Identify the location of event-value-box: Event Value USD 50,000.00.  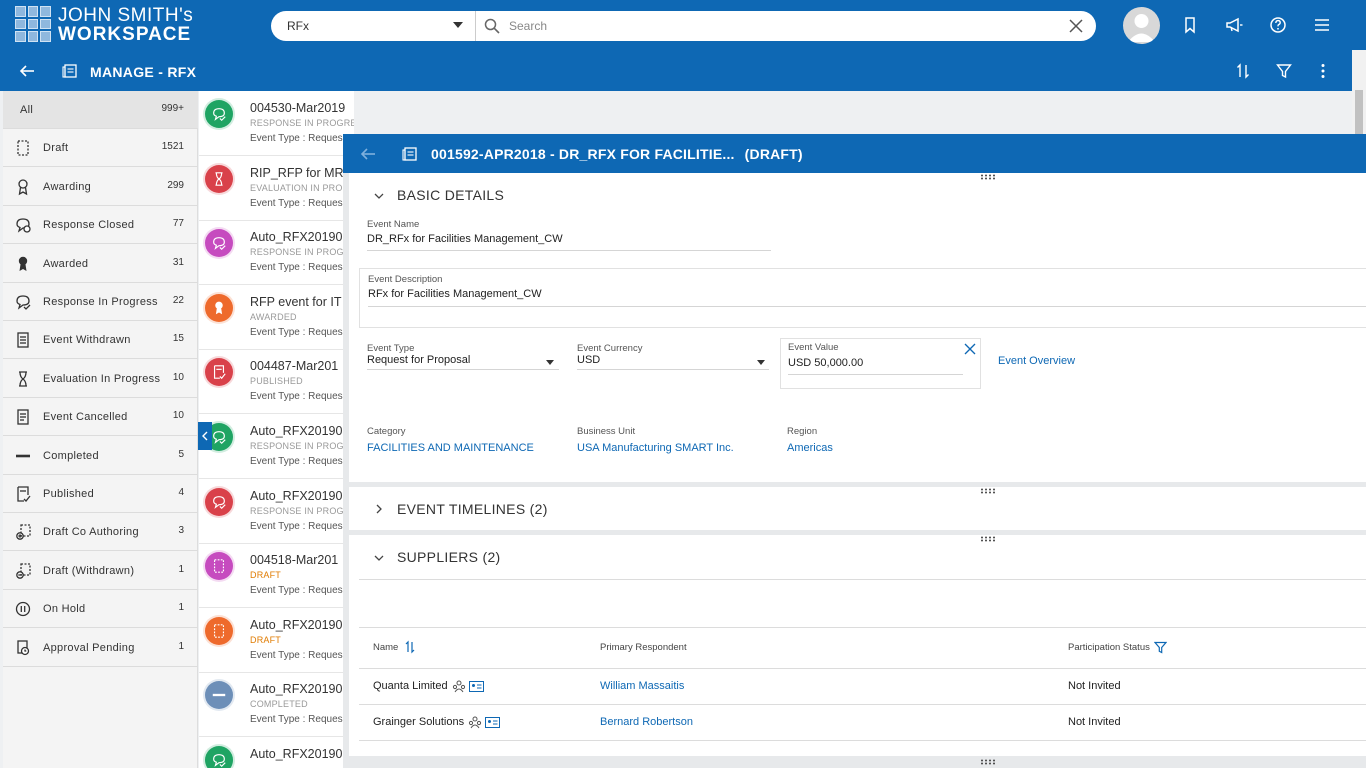
(880, 363).